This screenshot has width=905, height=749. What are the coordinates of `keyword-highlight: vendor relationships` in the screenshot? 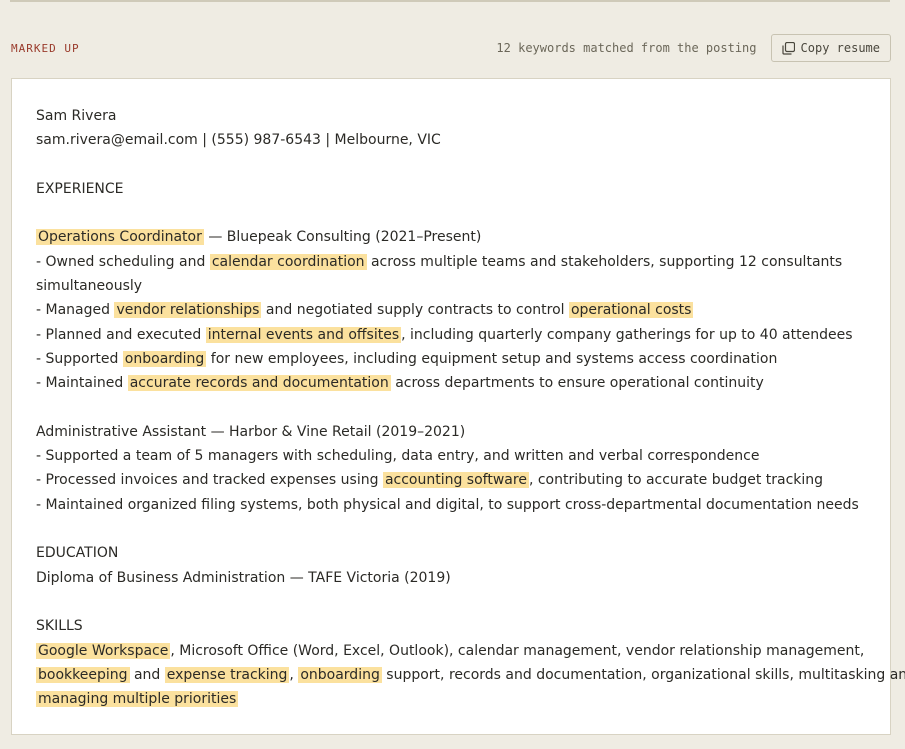 It's located at (188, 310).